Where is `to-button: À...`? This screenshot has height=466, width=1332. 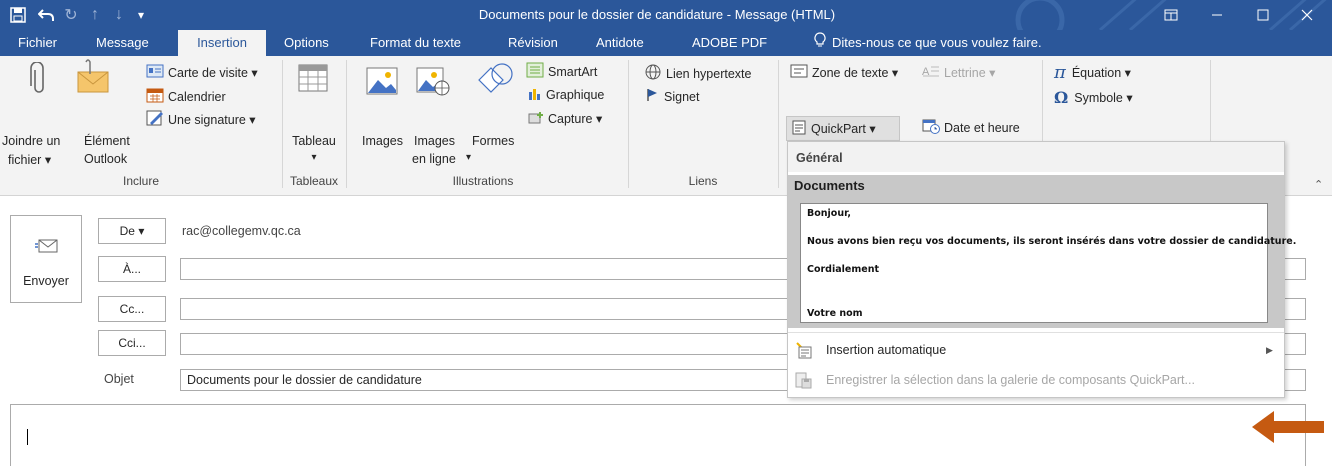
to-button: À... is located at coordinates (132, 269).